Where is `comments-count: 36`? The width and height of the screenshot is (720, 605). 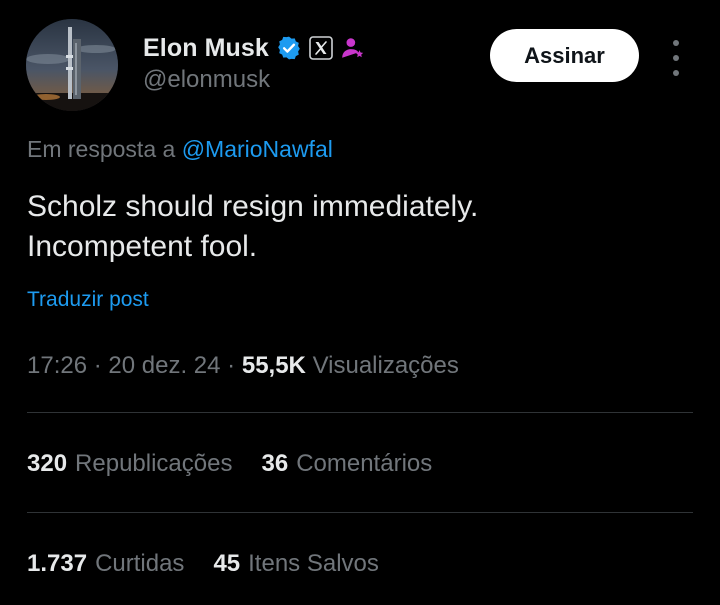
comments-count: 36 is located at coordinates (275, 463).